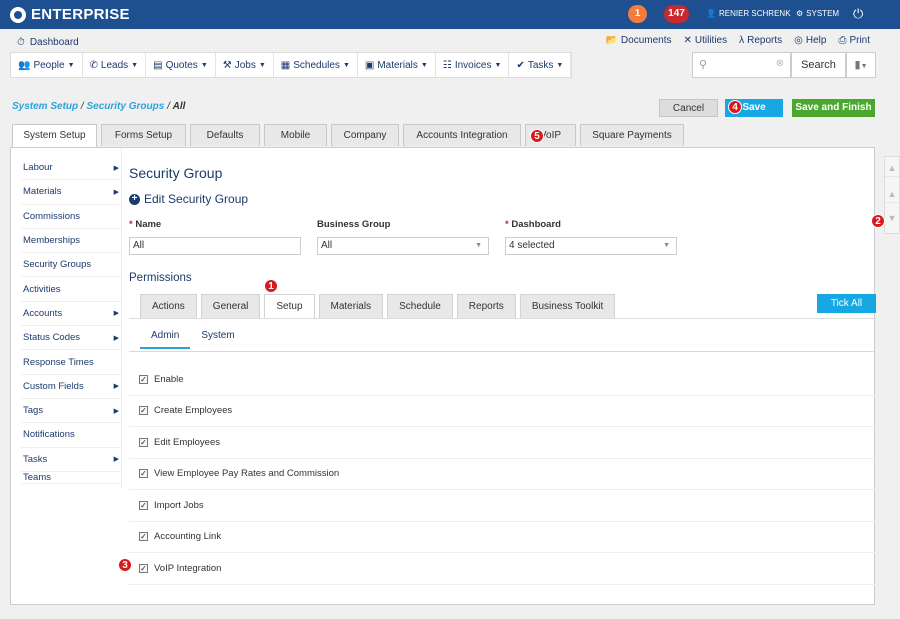  What do you see at coordinates (71, 338) in the screenshot?
I see `sidebar-item-status-codes: Status Codes ▶` at bounding box center [71, 338].